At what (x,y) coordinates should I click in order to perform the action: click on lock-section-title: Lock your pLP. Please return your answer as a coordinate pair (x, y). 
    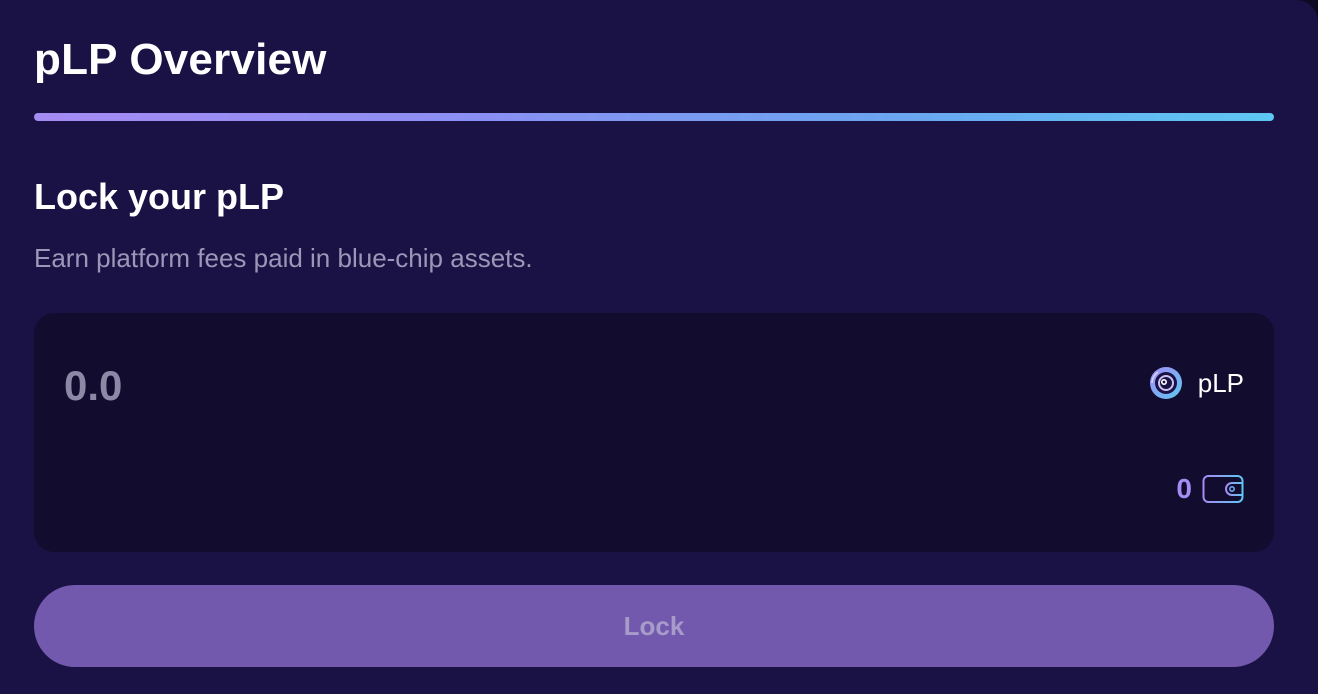
    Looking at the image, I should click on (159, 196).